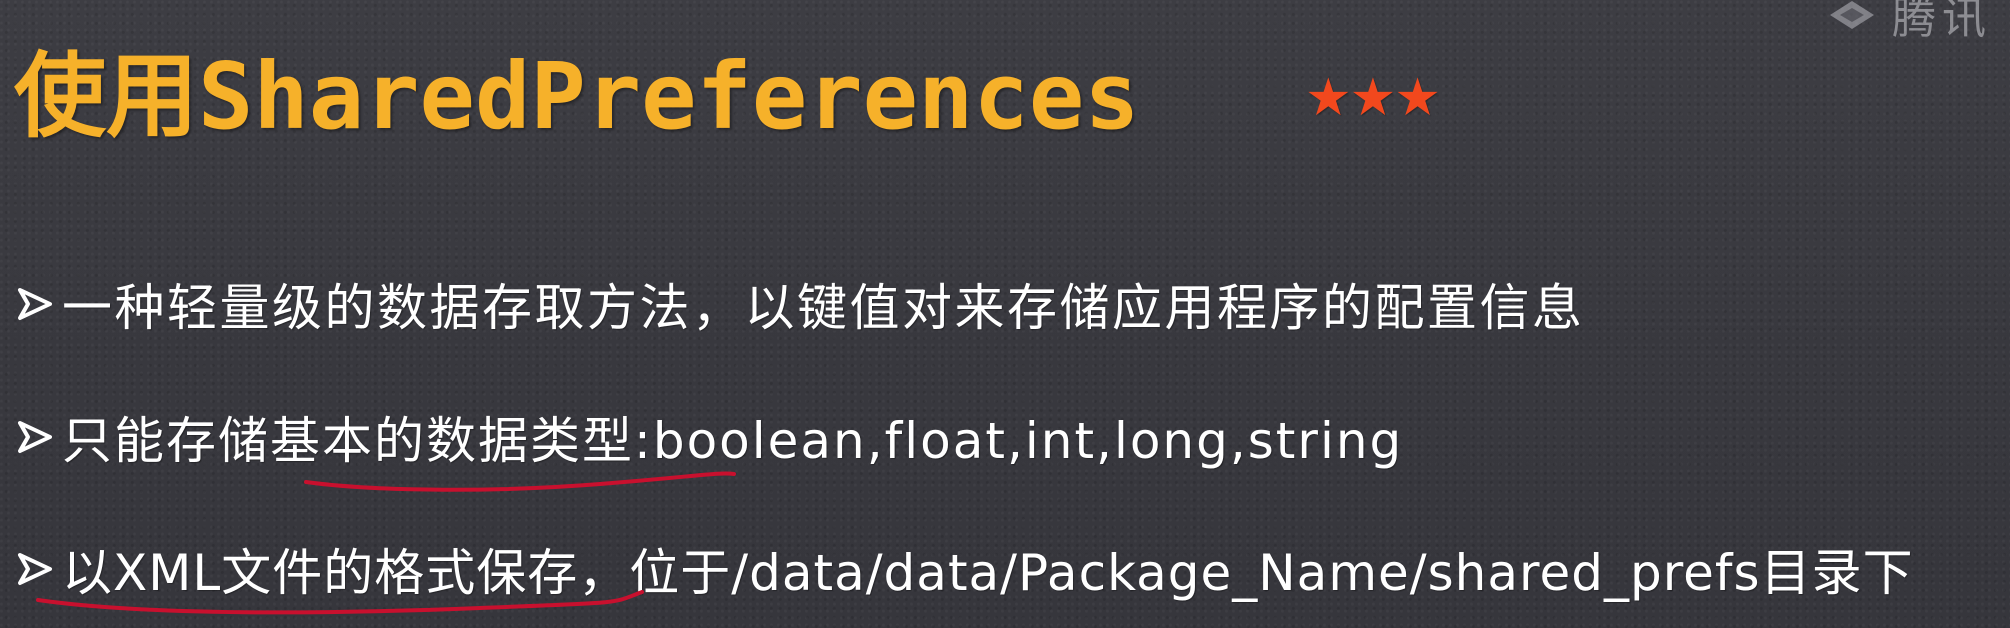 Image resolution: width=2010 pixels, height=628 pixels. I want to click on watermark: 腾讯, so click(1909, 23).